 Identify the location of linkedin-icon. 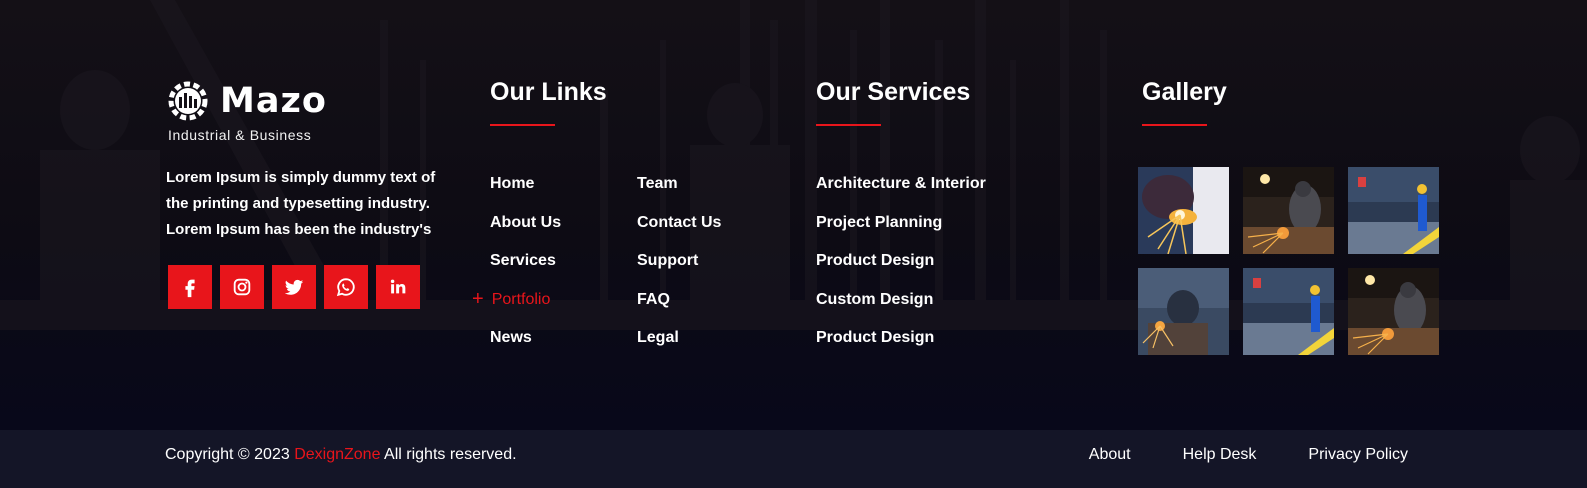
(398, 286).